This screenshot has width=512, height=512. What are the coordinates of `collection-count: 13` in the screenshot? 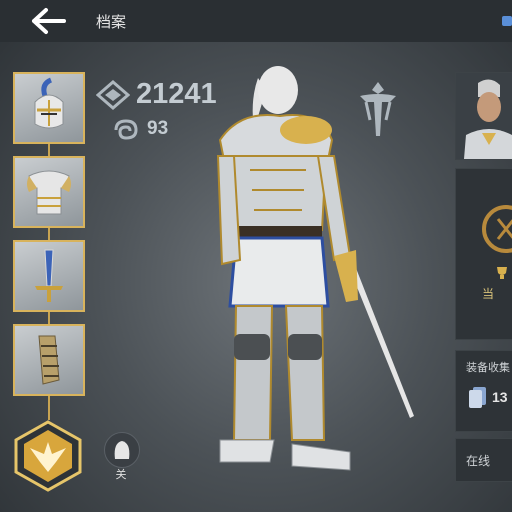 It's located at (500, 397).